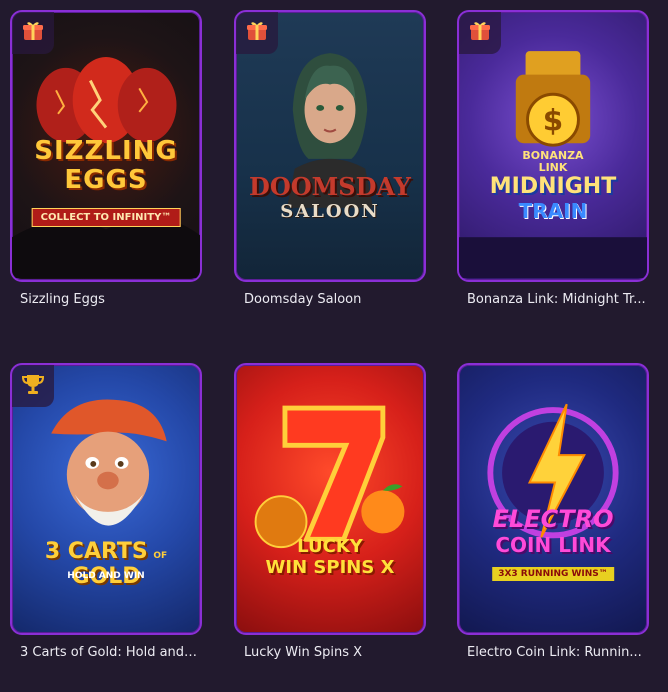  What do you see at coordinates (106, 151) in the screenshot?
I see `logo-line: SIZZLING` at bounding box center [106, 151].